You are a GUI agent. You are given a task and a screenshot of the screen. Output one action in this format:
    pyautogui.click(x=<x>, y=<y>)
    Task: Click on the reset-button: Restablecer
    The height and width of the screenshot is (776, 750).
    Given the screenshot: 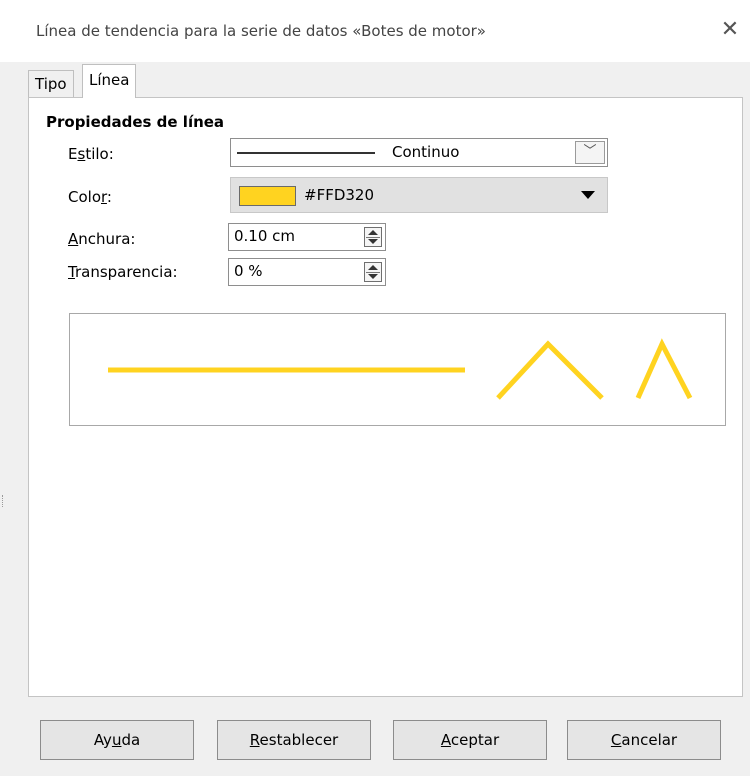 What is the action you would take?
    pyautogui.click(x=294, y=740)
    